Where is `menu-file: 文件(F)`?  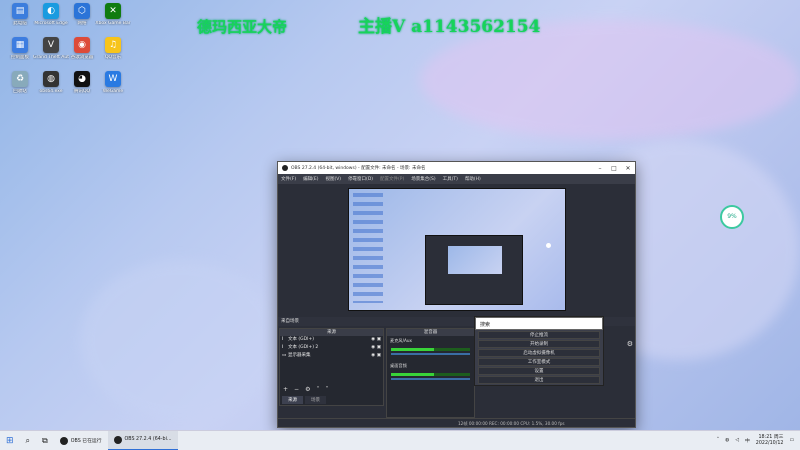
menu-file: 文件(F) is located at coordinates (288, 179).